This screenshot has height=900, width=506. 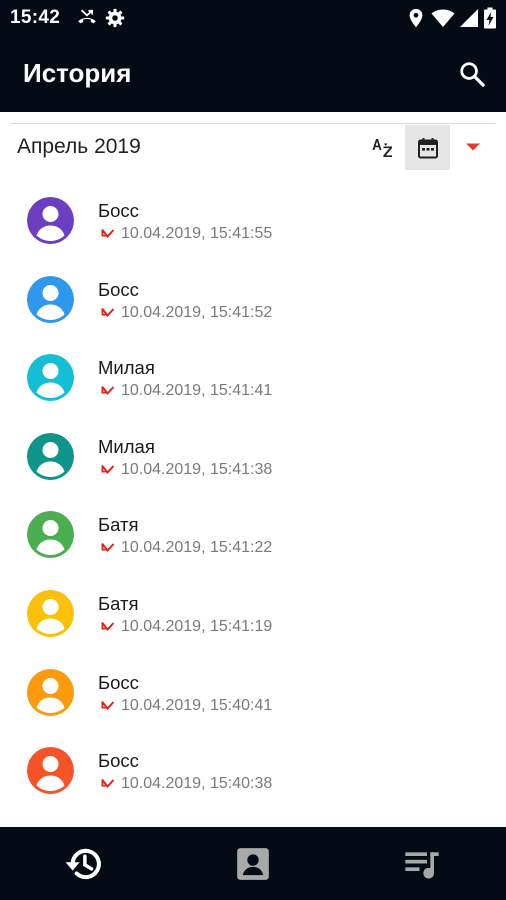 I want to click on call-timestamp: 10.04.2019, 15:40:41, so click(x=197, y=705).